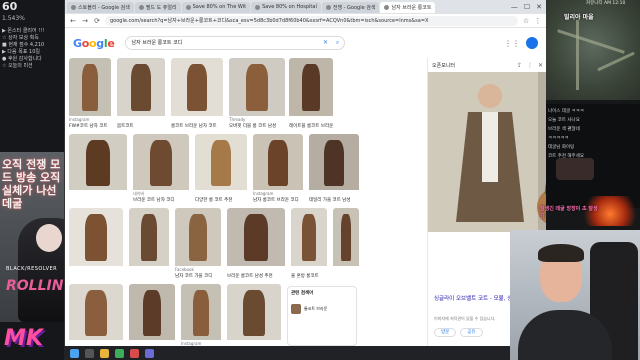 This screenshot has height=360, width=640. I want to click on reload-icon: ⟳, so click(97, 21).